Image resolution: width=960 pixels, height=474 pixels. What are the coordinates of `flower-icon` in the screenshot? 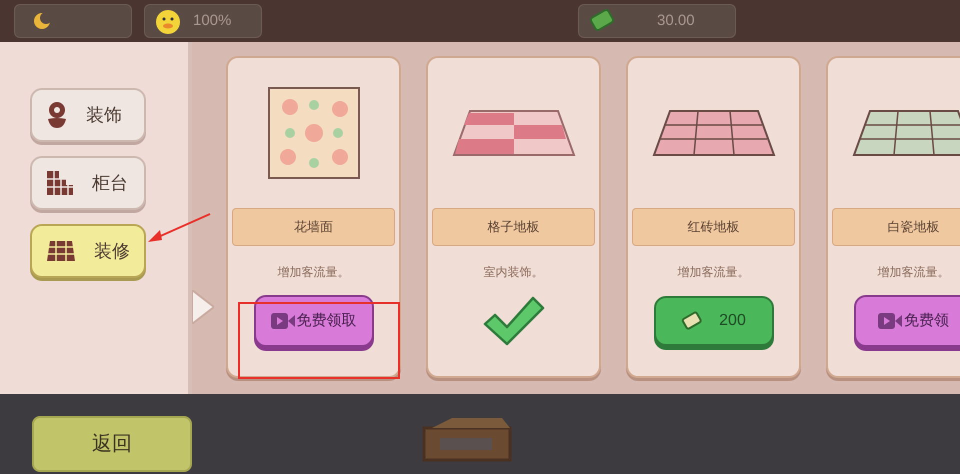 It's located at (57, 115).